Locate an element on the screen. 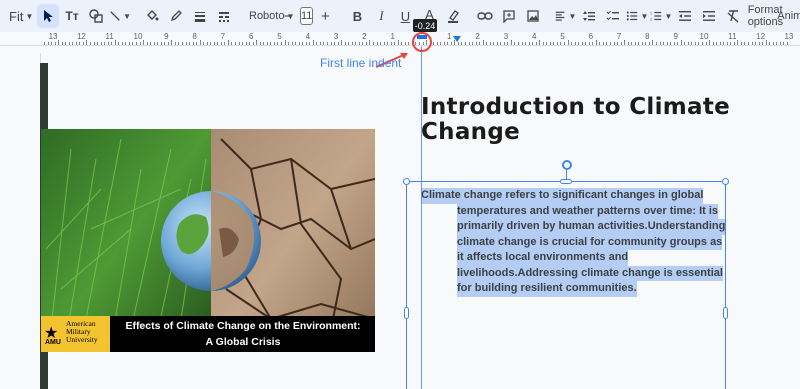  align-button: ▼ is located at coordinates (565, 16).